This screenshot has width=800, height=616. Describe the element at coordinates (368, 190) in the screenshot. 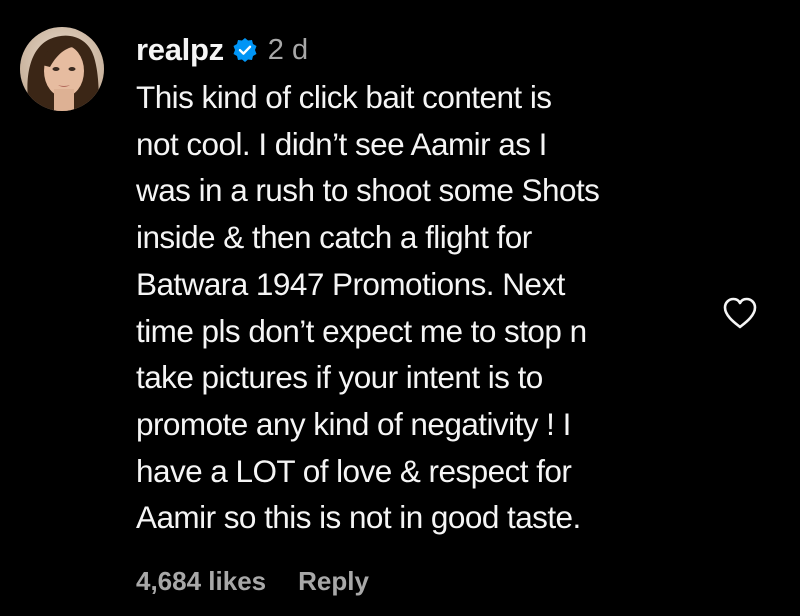

I see `comment-text-line: was in a rush to shoot some Shots` at that location.